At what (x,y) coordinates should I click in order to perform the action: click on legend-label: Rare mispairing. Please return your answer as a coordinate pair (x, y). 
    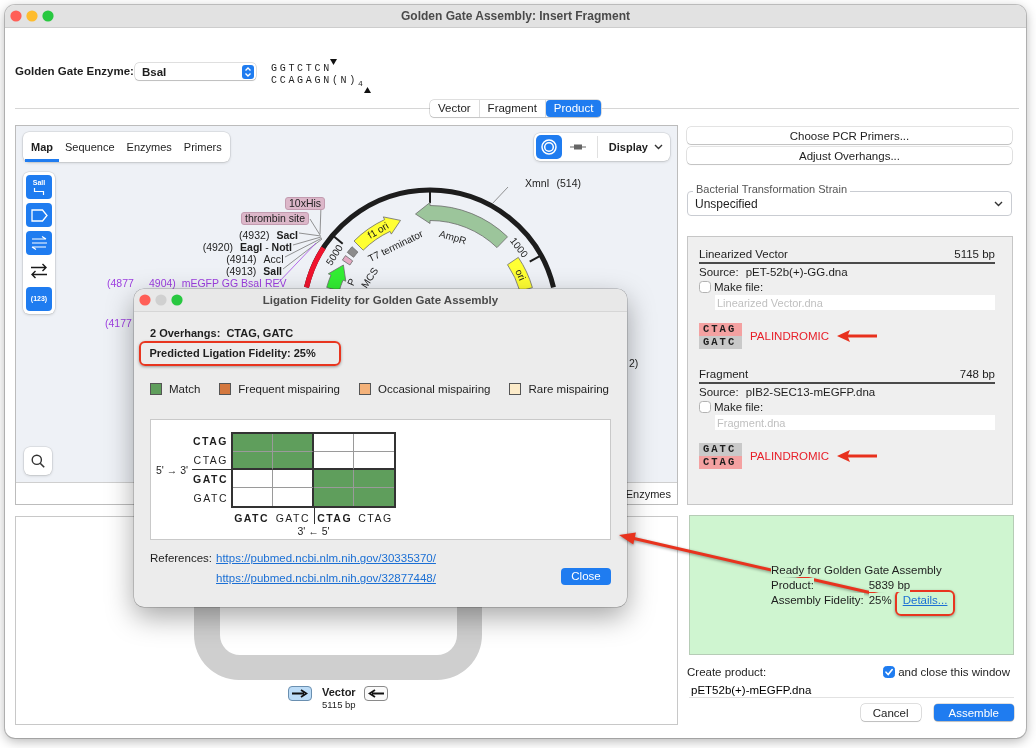
    Looking at the image, I should click on (568, 389).